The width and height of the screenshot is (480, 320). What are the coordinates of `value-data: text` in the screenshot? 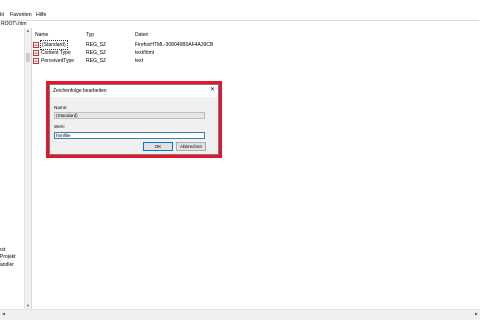 It's located at (139, 61).